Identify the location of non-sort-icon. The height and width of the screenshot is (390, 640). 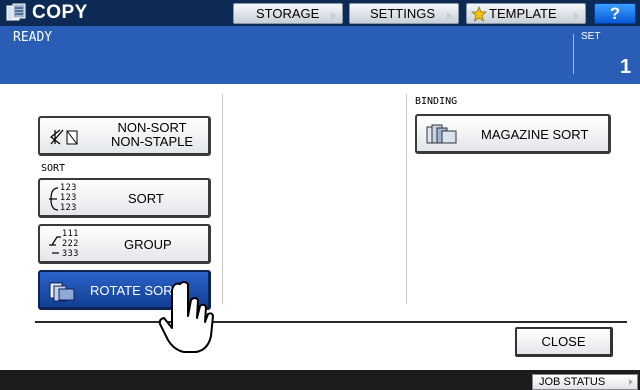
(64, 137).